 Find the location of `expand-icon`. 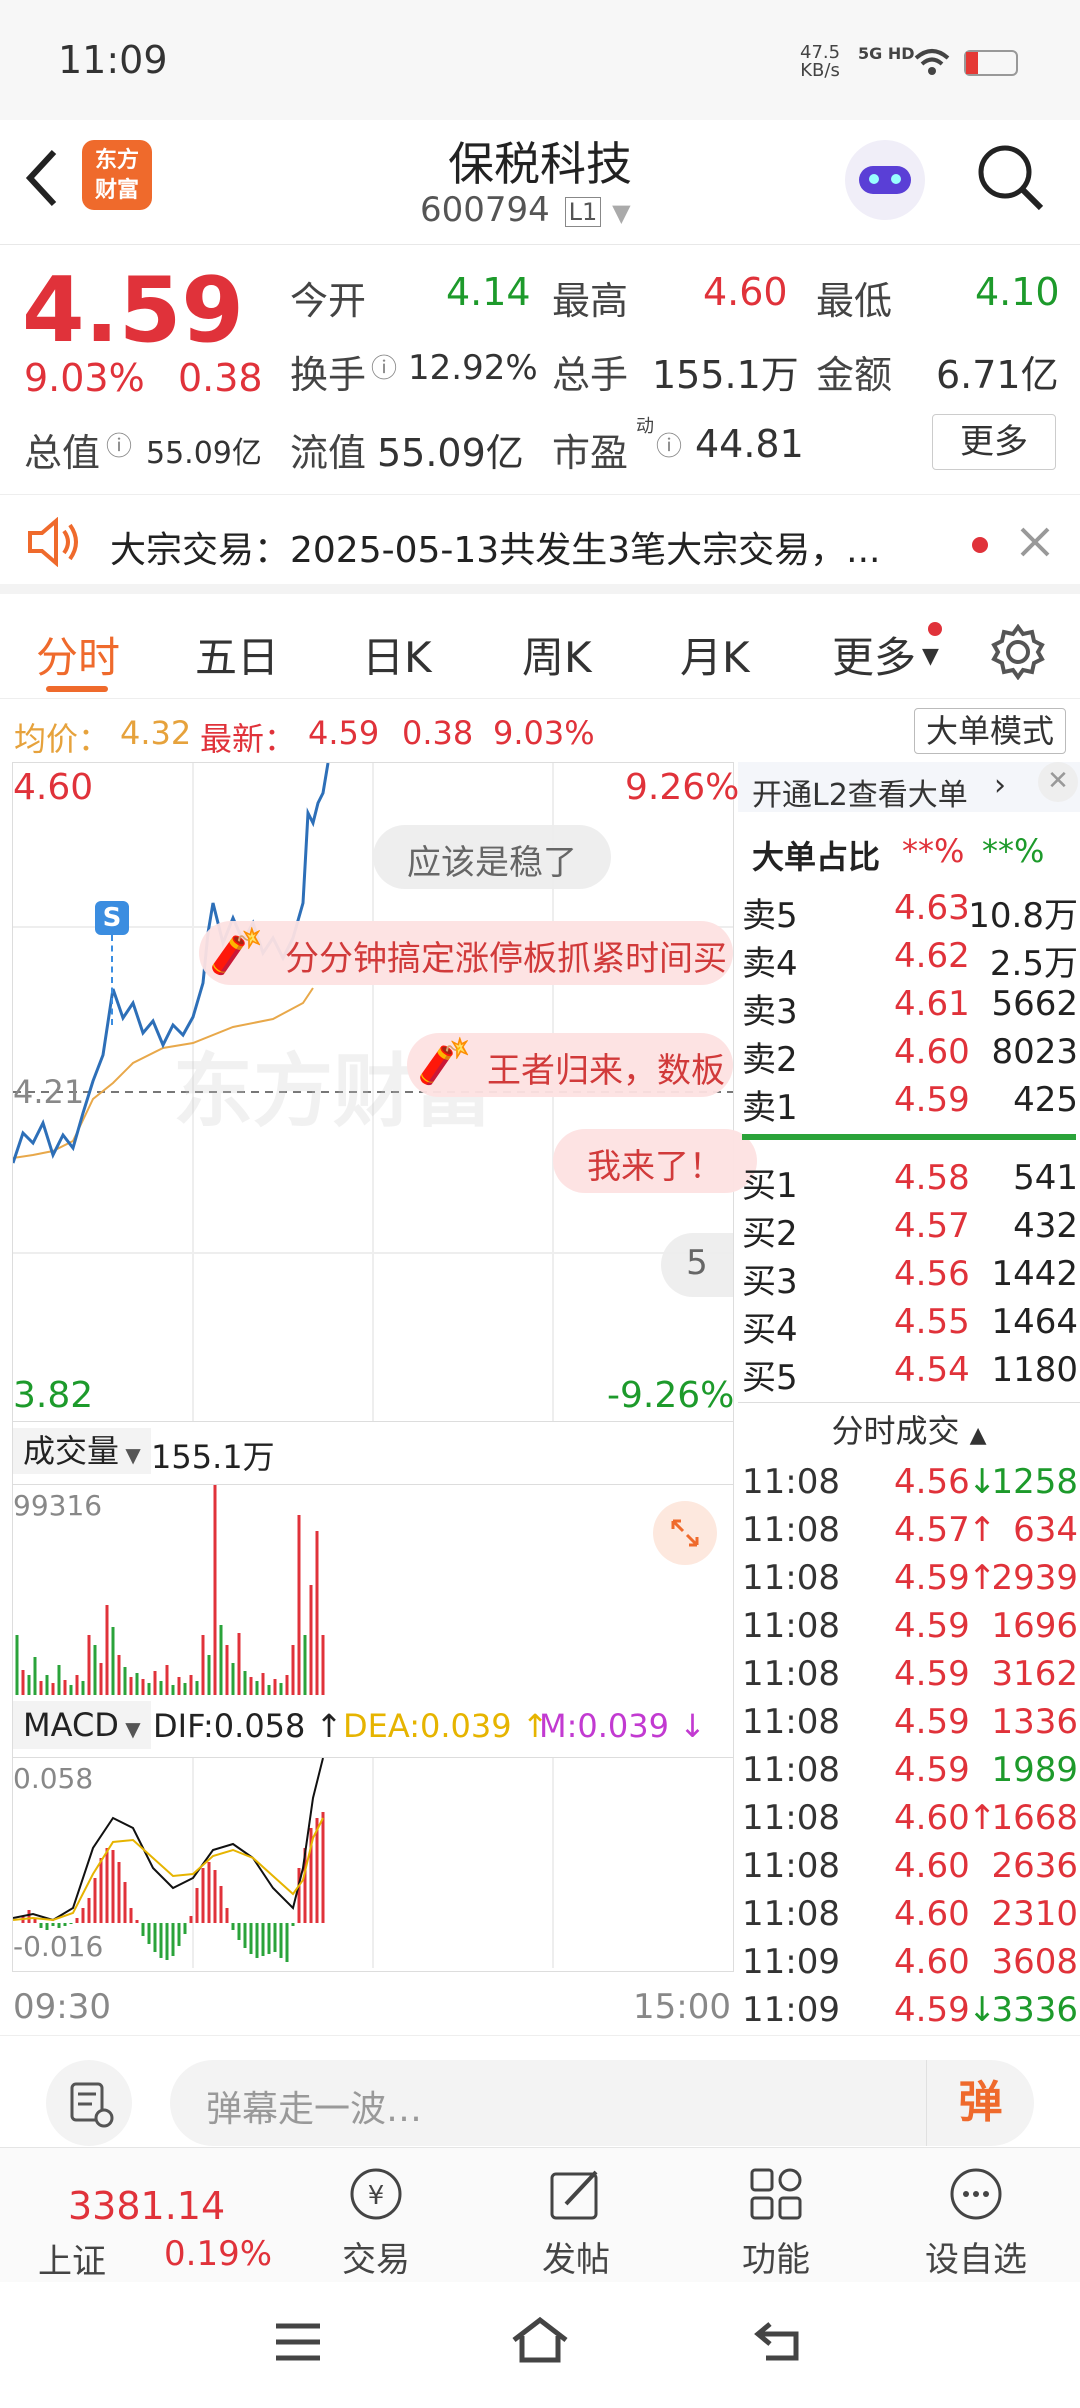

expand-icon is located at coordinates (685, 1533).